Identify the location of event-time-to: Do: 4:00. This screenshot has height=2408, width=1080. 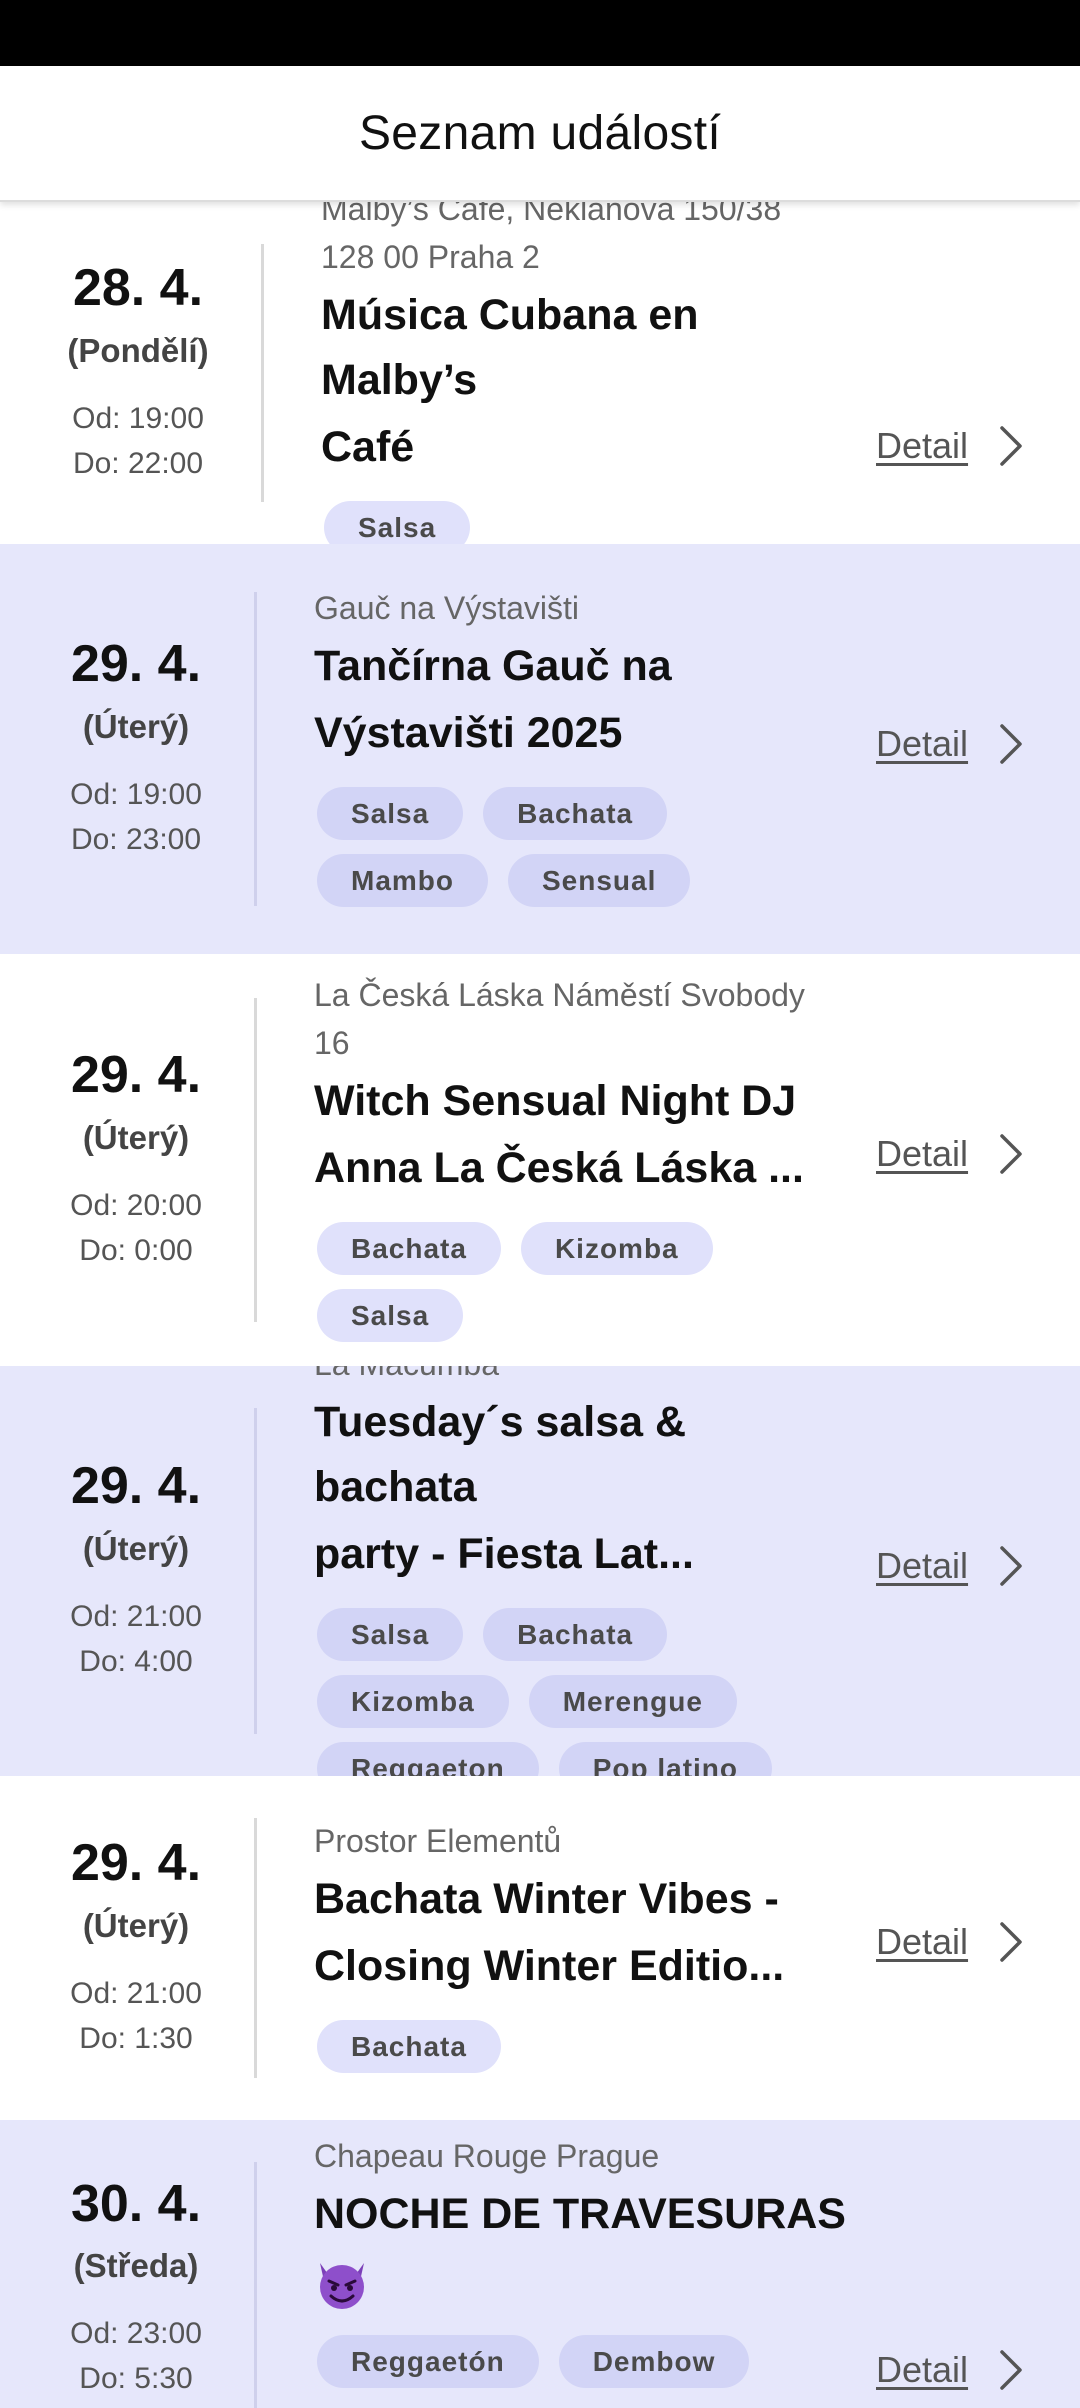
(136, 1661).